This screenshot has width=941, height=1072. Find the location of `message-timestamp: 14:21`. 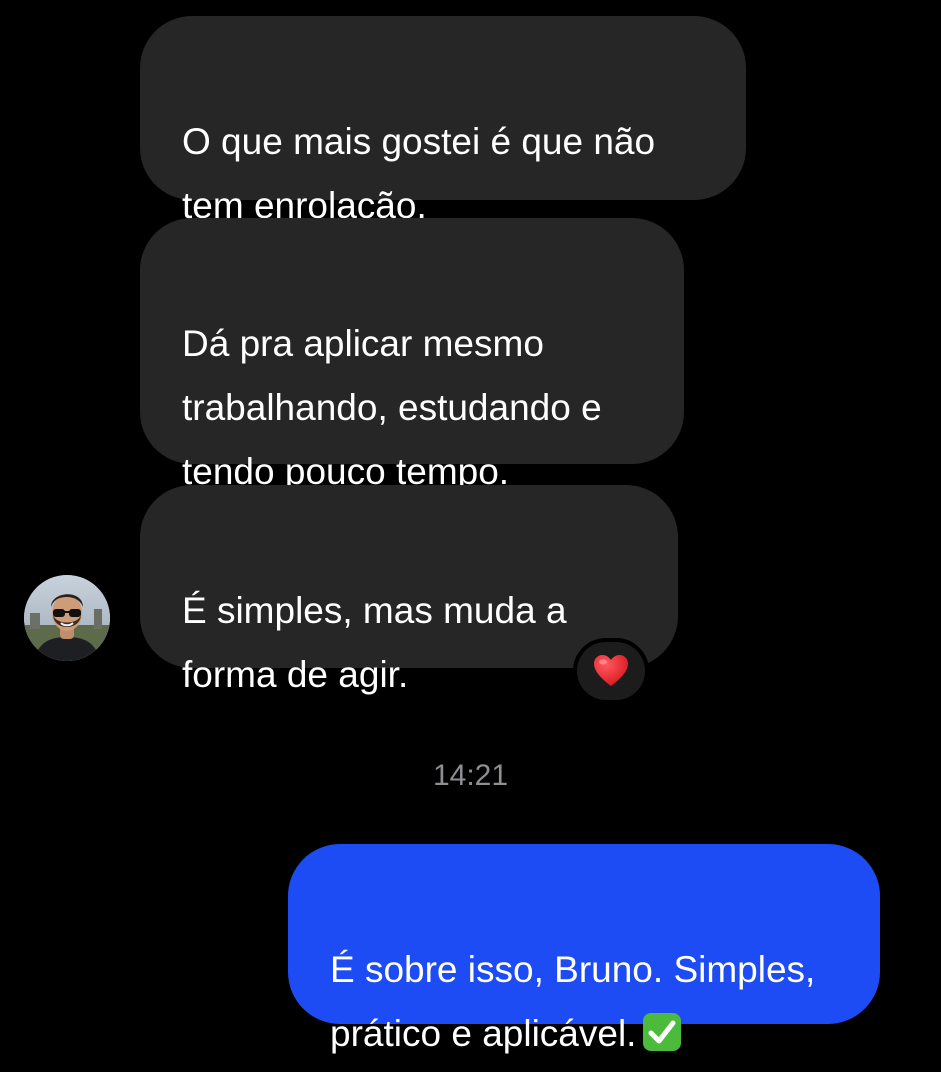

message-timestamp: 14:21 is located at coordinates (470, 775).